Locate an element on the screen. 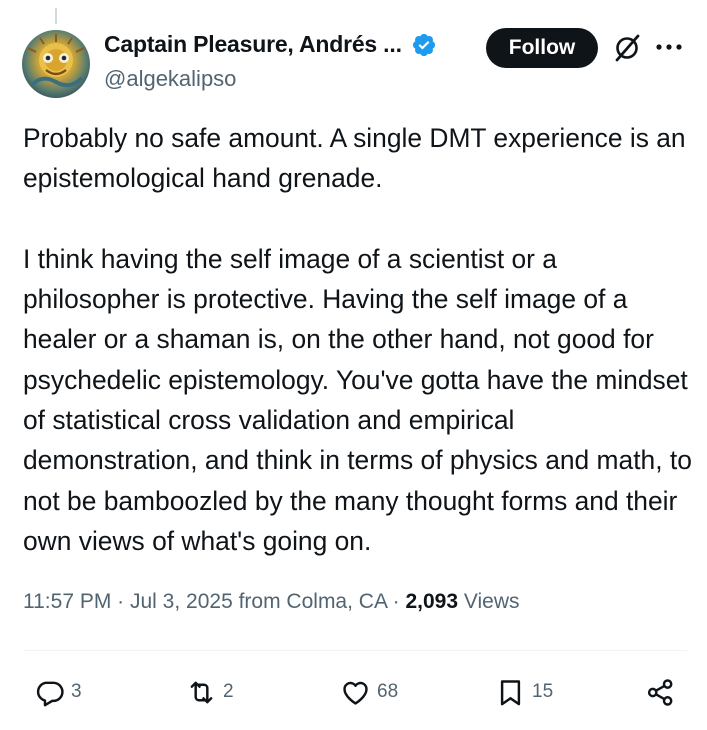 The image size is (707, 730). author-handle: @algekalipso is located at coordinates (170, 79).